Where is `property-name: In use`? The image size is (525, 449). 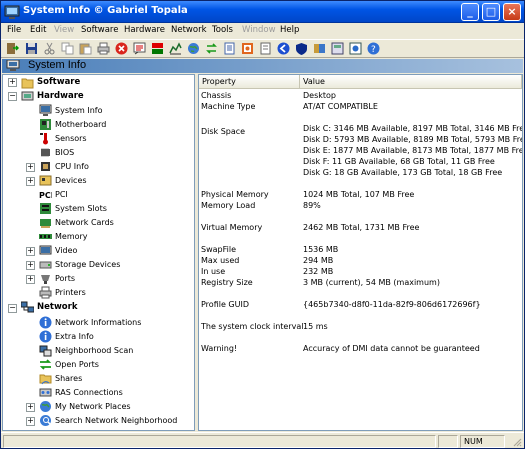
property-name: In use is located at coordinates (213, 271).